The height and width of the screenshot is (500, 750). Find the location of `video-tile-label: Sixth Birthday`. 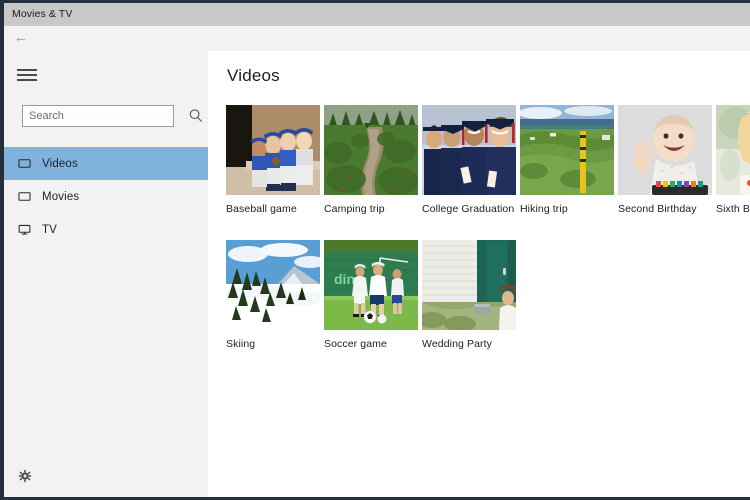

video-tile-label: Sixth Birthday is located at coordinates (733, 209).